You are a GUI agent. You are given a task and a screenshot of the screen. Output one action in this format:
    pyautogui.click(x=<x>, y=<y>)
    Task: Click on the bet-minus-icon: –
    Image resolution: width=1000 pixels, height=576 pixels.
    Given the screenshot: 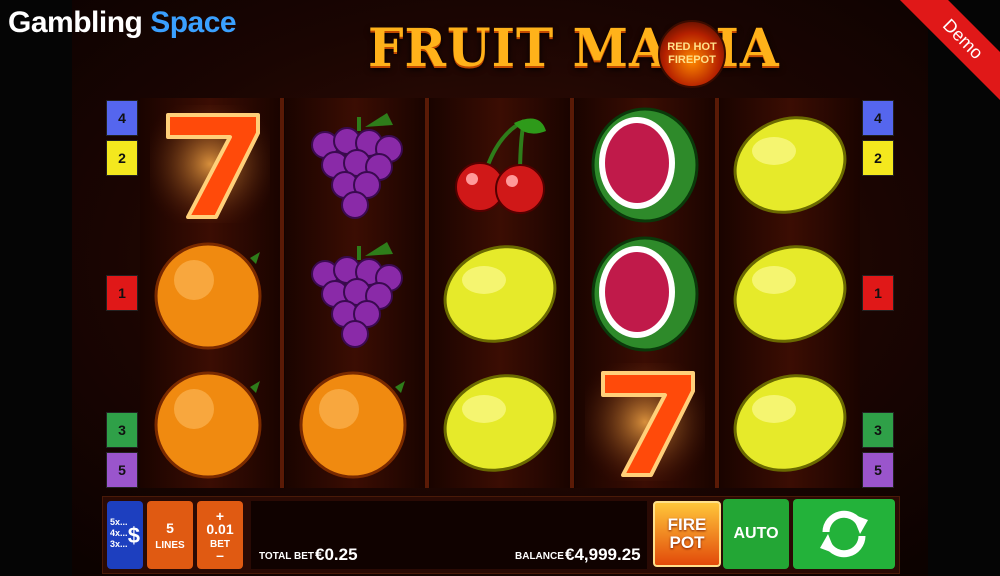 What is the action you would take?
    pyautogui.click(x=220, y=555)
    